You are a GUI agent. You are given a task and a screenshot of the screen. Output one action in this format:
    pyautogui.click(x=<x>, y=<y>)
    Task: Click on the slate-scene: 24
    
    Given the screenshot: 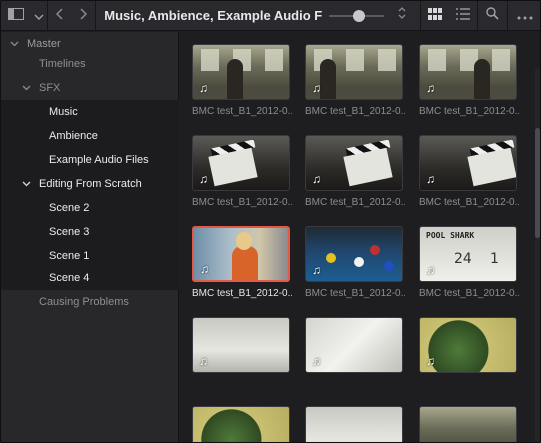 What is the action you would take?
    pyautogui.click(x=463, y=259)
    